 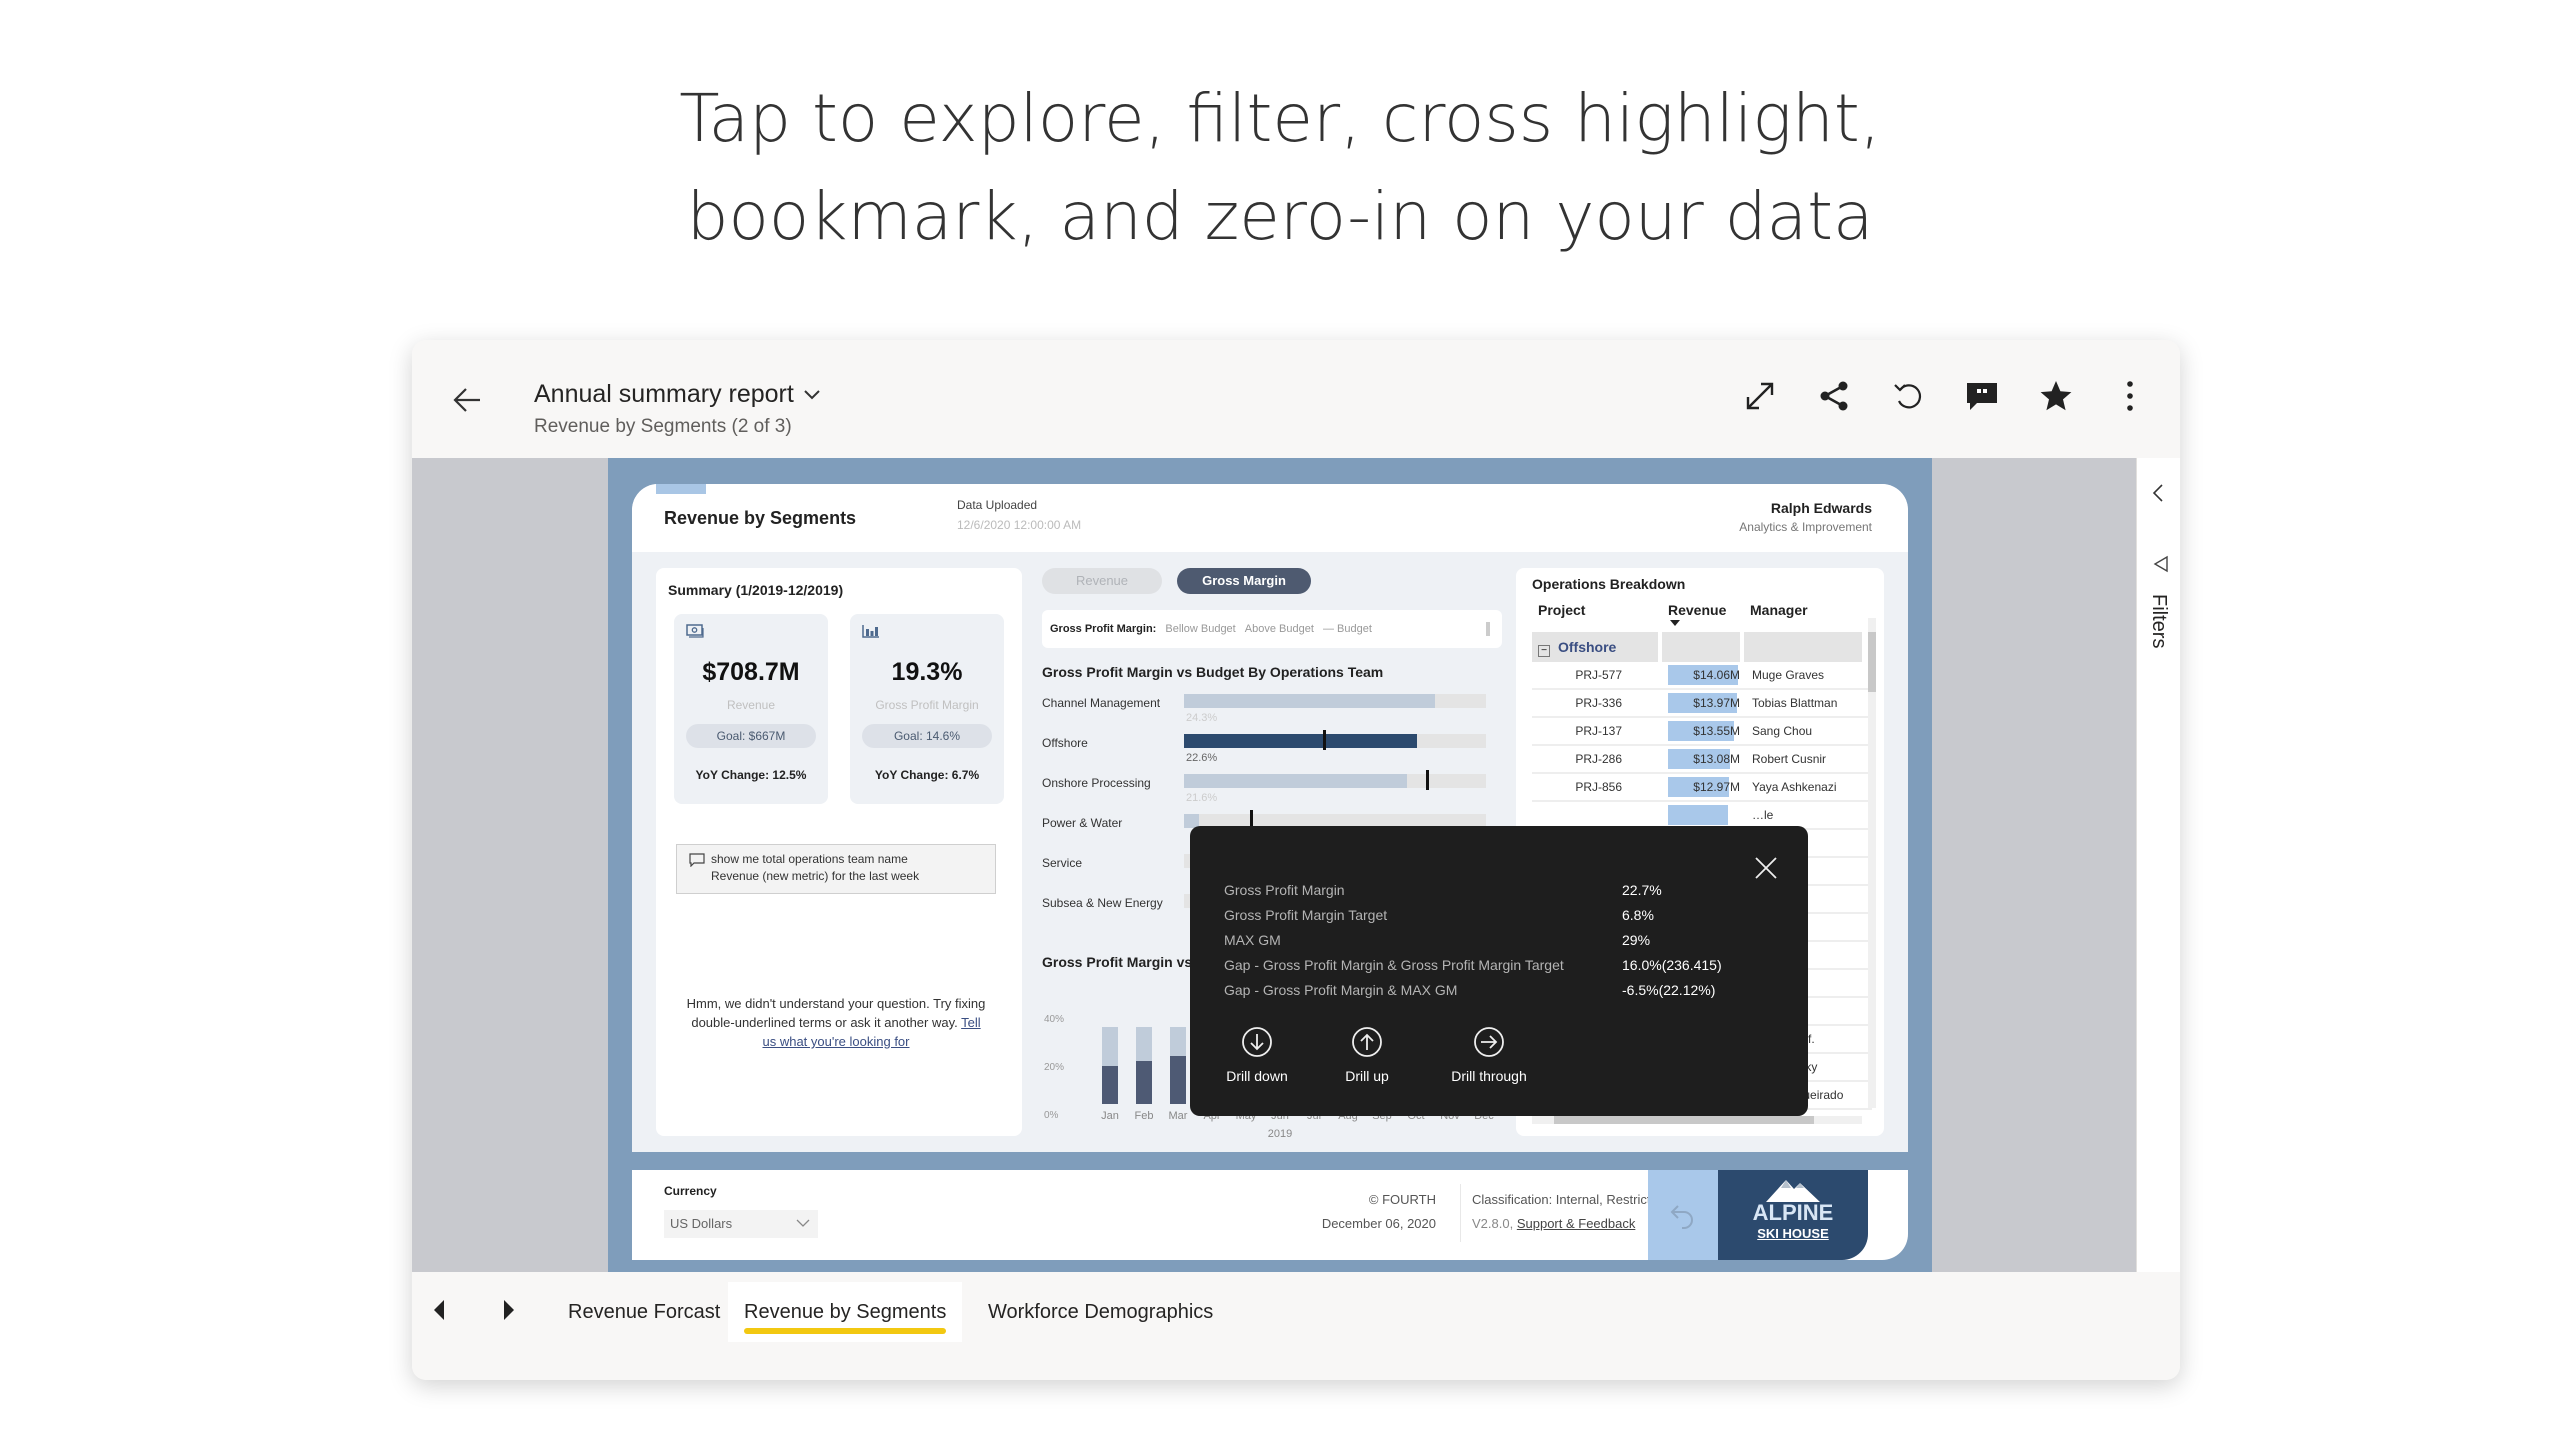 I want to click on page-tab: Revenue by Segments, so click(x=845, y=1312).